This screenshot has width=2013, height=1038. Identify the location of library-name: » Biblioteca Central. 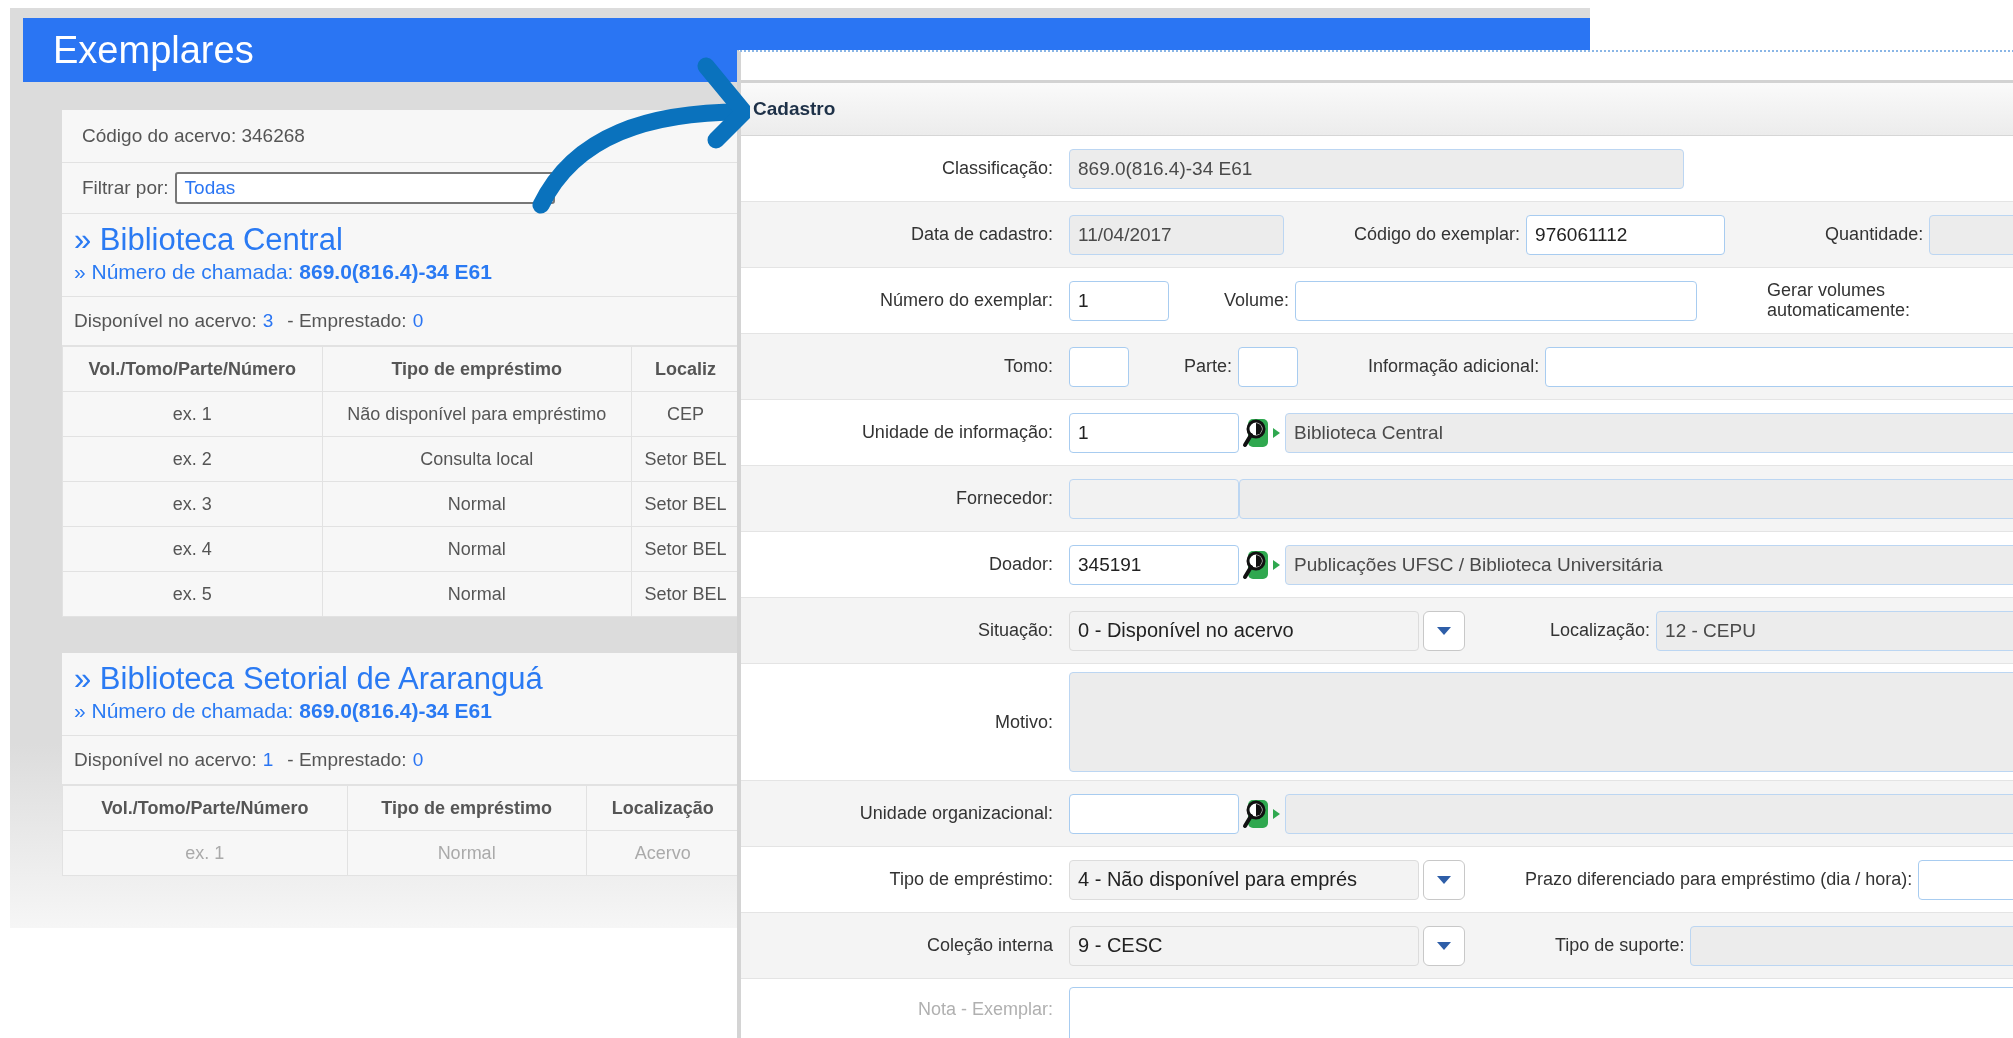
(401, 240).